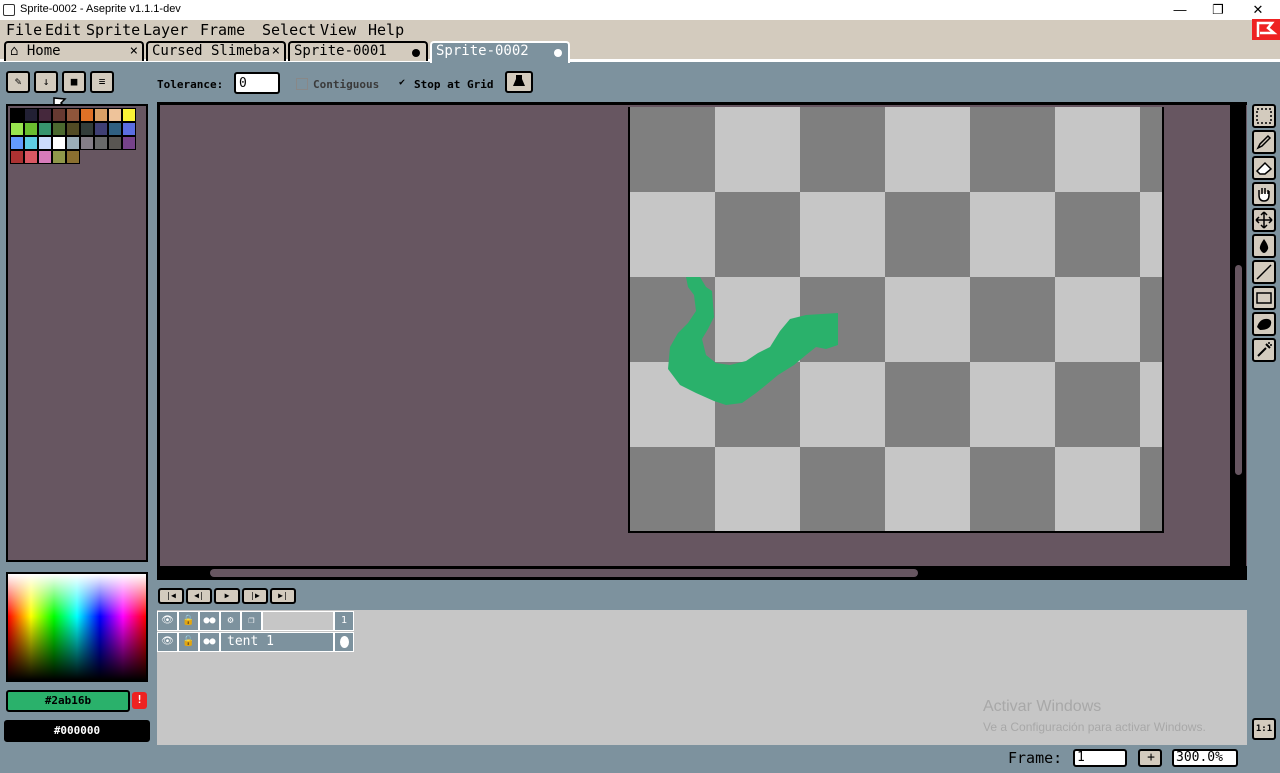  I want to click on close-window-button: ✕, so click(1258, 10).